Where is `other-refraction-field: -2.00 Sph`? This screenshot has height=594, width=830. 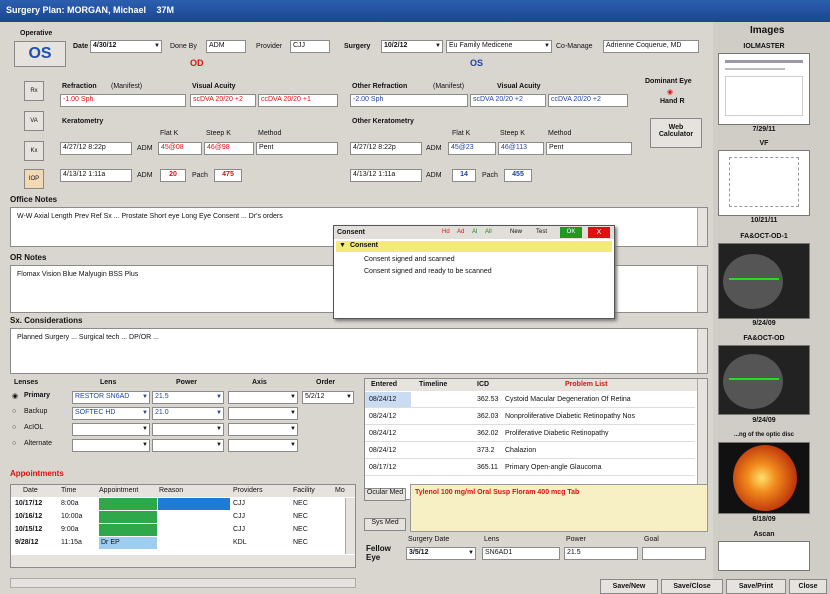
other-refraction-field: -2.00 Sph is located at coordinates (409, 100).